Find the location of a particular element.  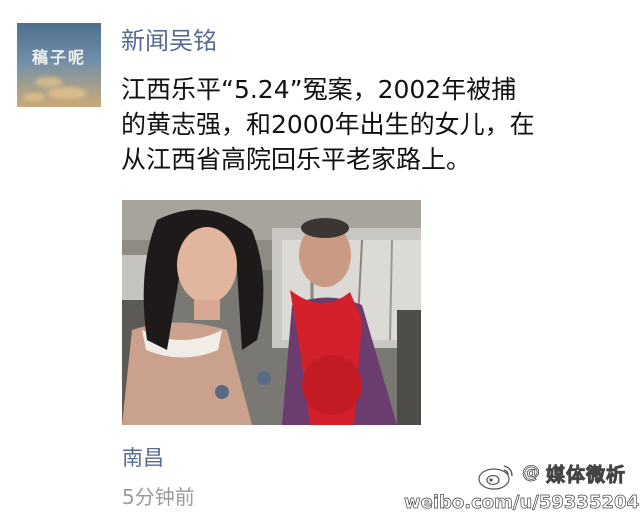

author-name: 新闻吴铭 is located at coordinates (169, 41).